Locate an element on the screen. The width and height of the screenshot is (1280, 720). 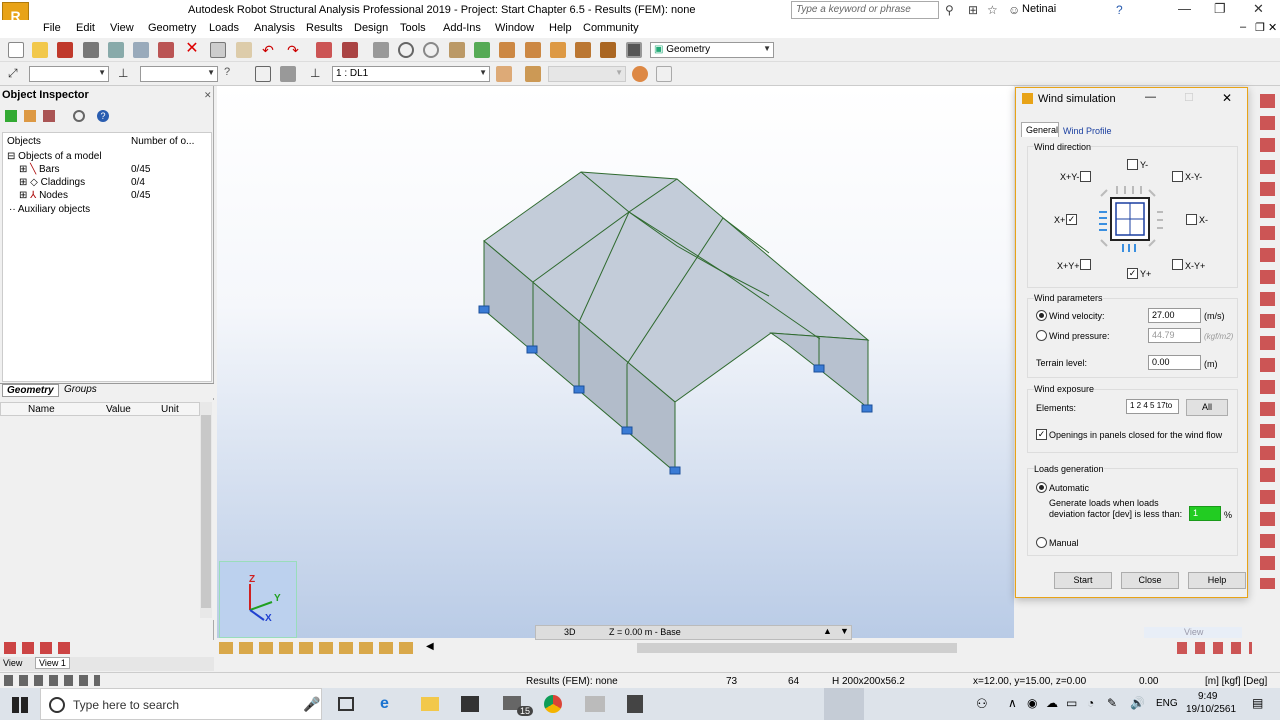
star-icon: ☆ is located at coordinates (992, 10).